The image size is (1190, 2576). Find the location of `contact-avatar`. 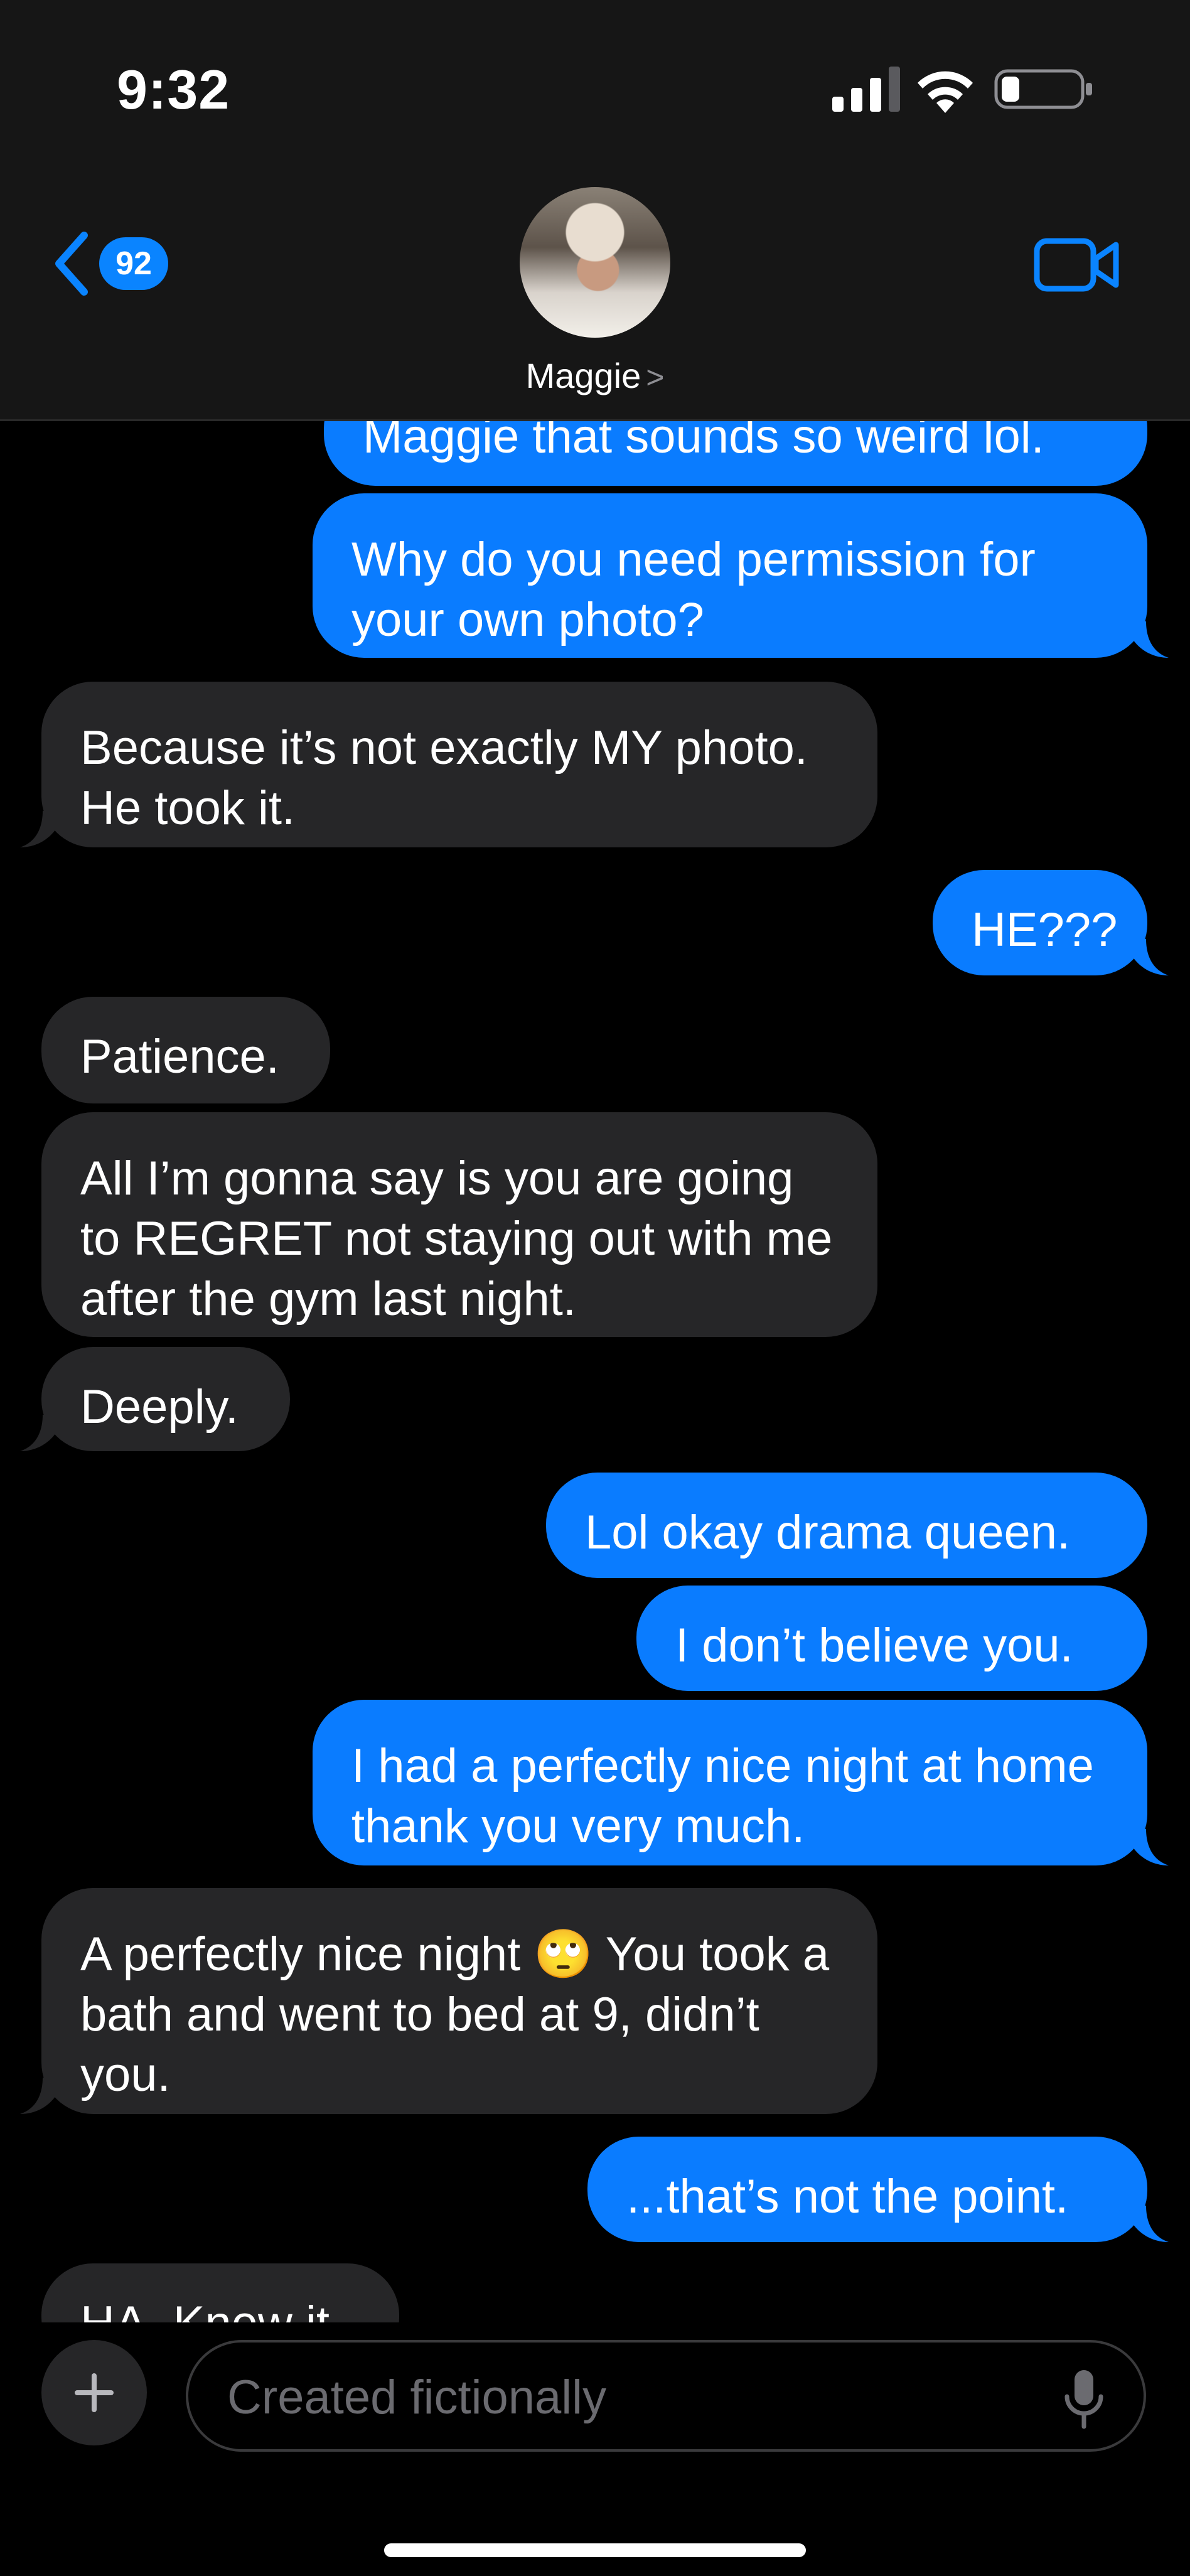

contact-avatar is located at coordinates (595, 262).